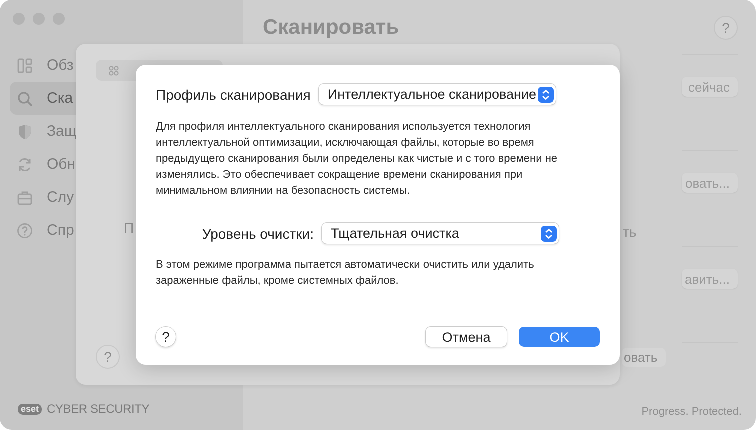 Image resolution: width=756 pixels, height=430 pixels. Describe the element at coordinates (30, 409) in the screenshot. I see `brand-logo: eset` at that location.